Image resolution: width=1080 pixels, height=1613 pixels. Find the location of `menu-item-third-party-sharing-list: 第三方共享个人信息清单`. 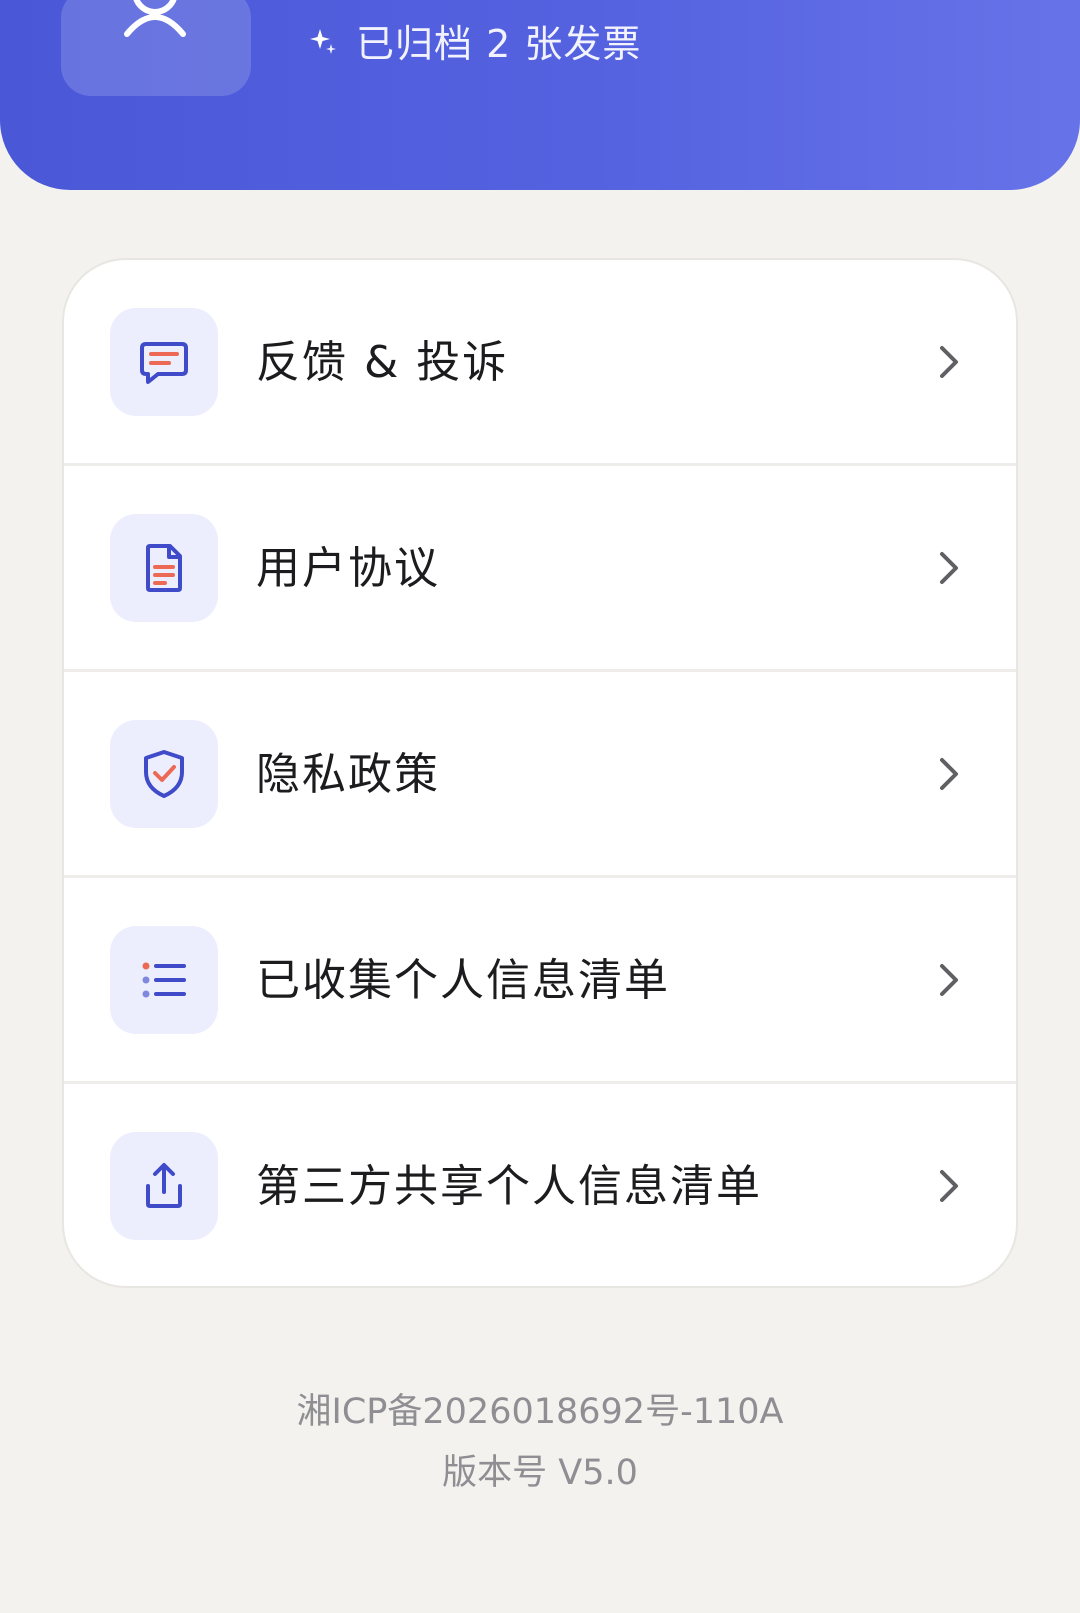

menu-item-third-party-sharing-list: 第三方共享个人信息清单 is located at coordinates (540, 1185).